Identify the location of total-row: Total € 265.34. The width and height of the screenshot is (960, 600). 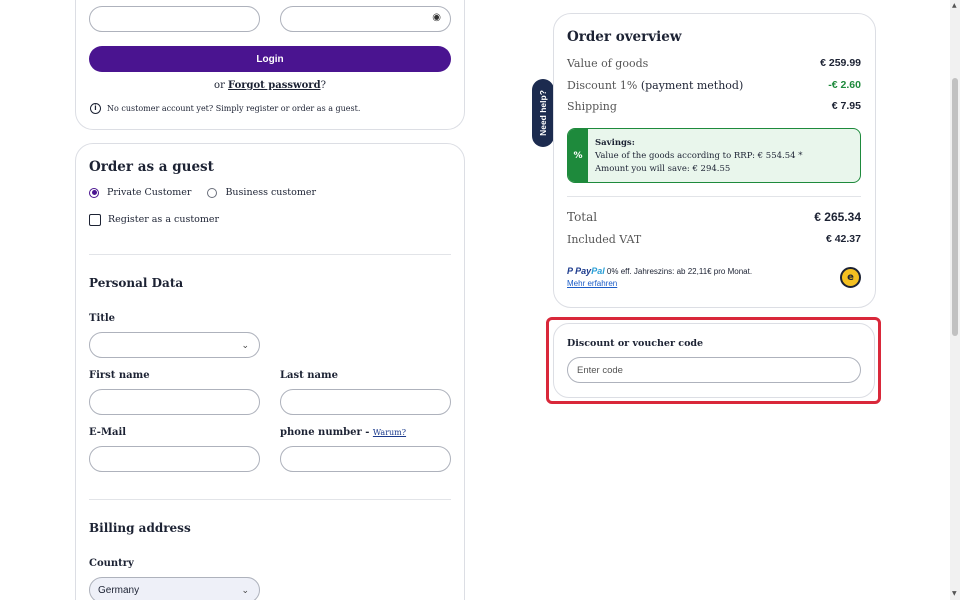
(714, 217).